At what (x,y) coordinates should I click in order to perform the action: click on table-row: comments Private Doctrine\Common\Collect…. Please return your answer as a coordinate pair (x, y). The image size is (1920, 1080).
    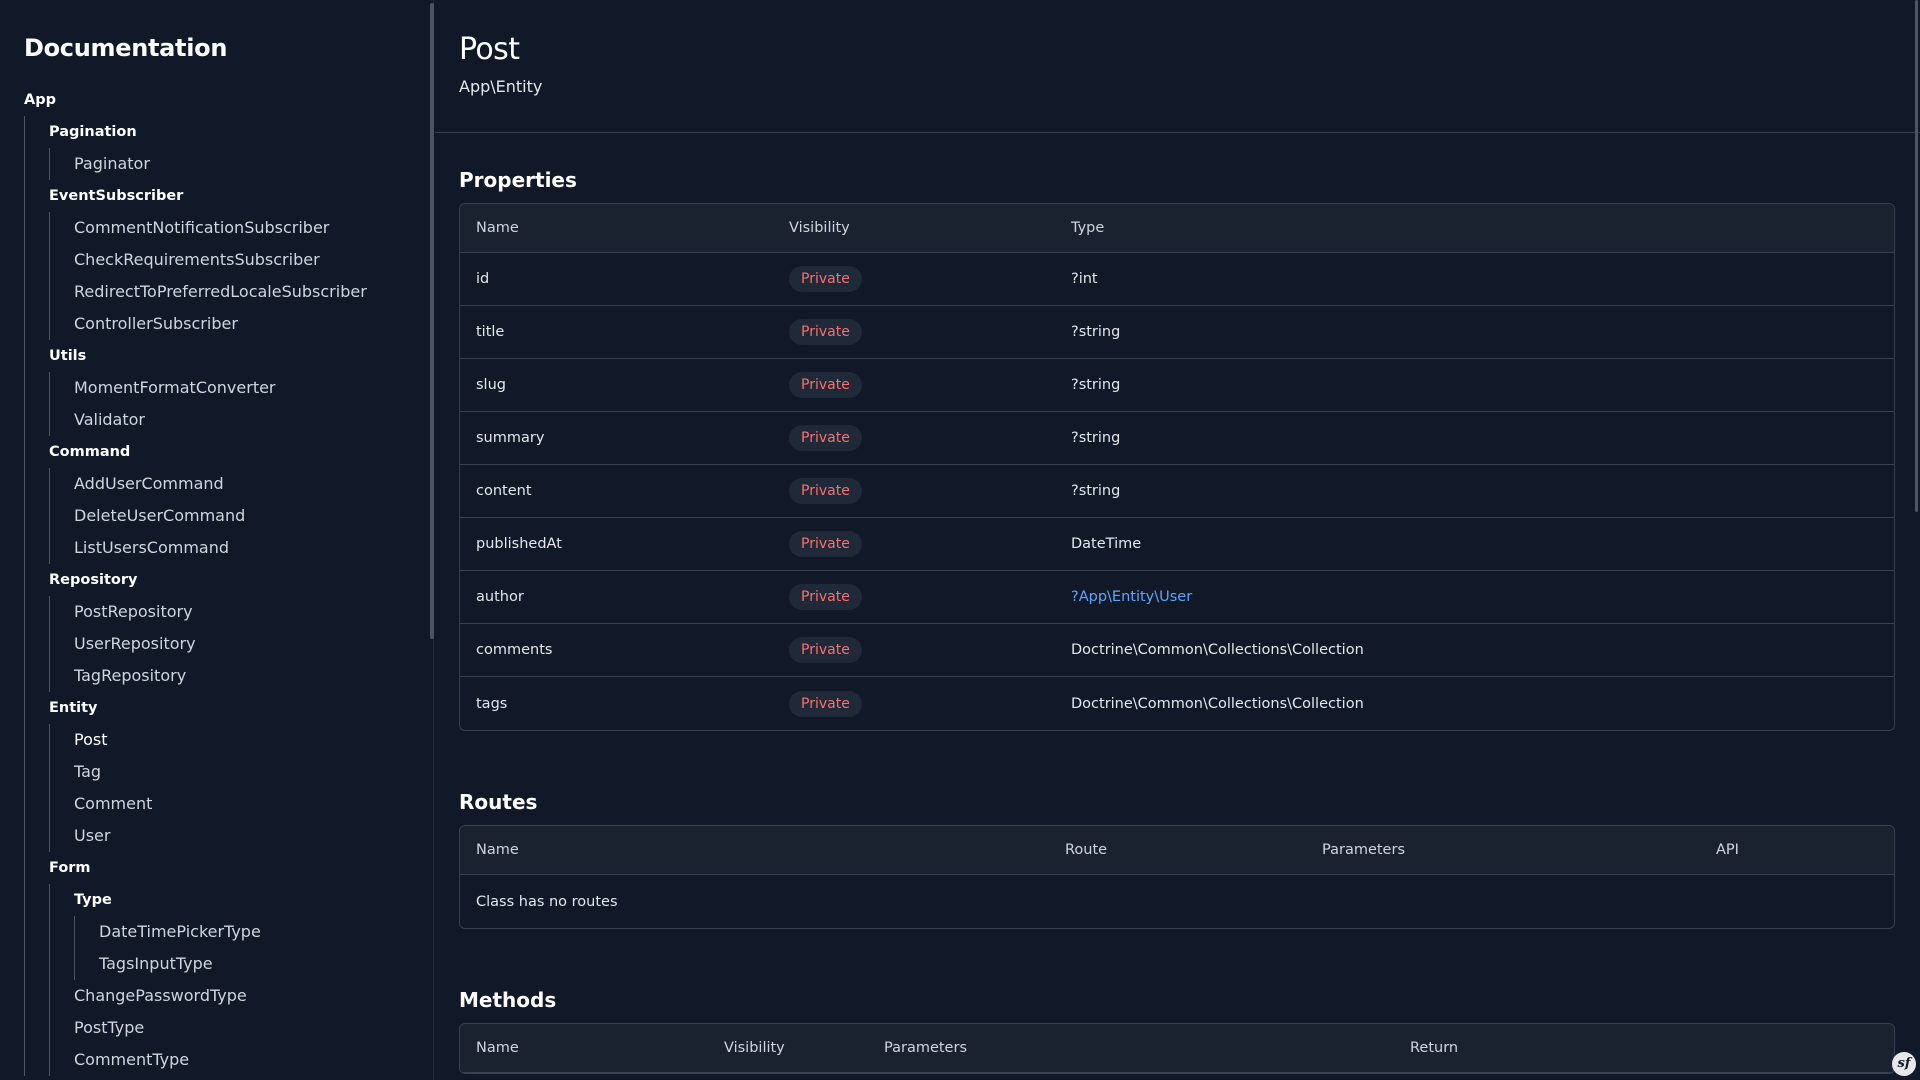
    Looking at the image, I should click on (1177, 650).